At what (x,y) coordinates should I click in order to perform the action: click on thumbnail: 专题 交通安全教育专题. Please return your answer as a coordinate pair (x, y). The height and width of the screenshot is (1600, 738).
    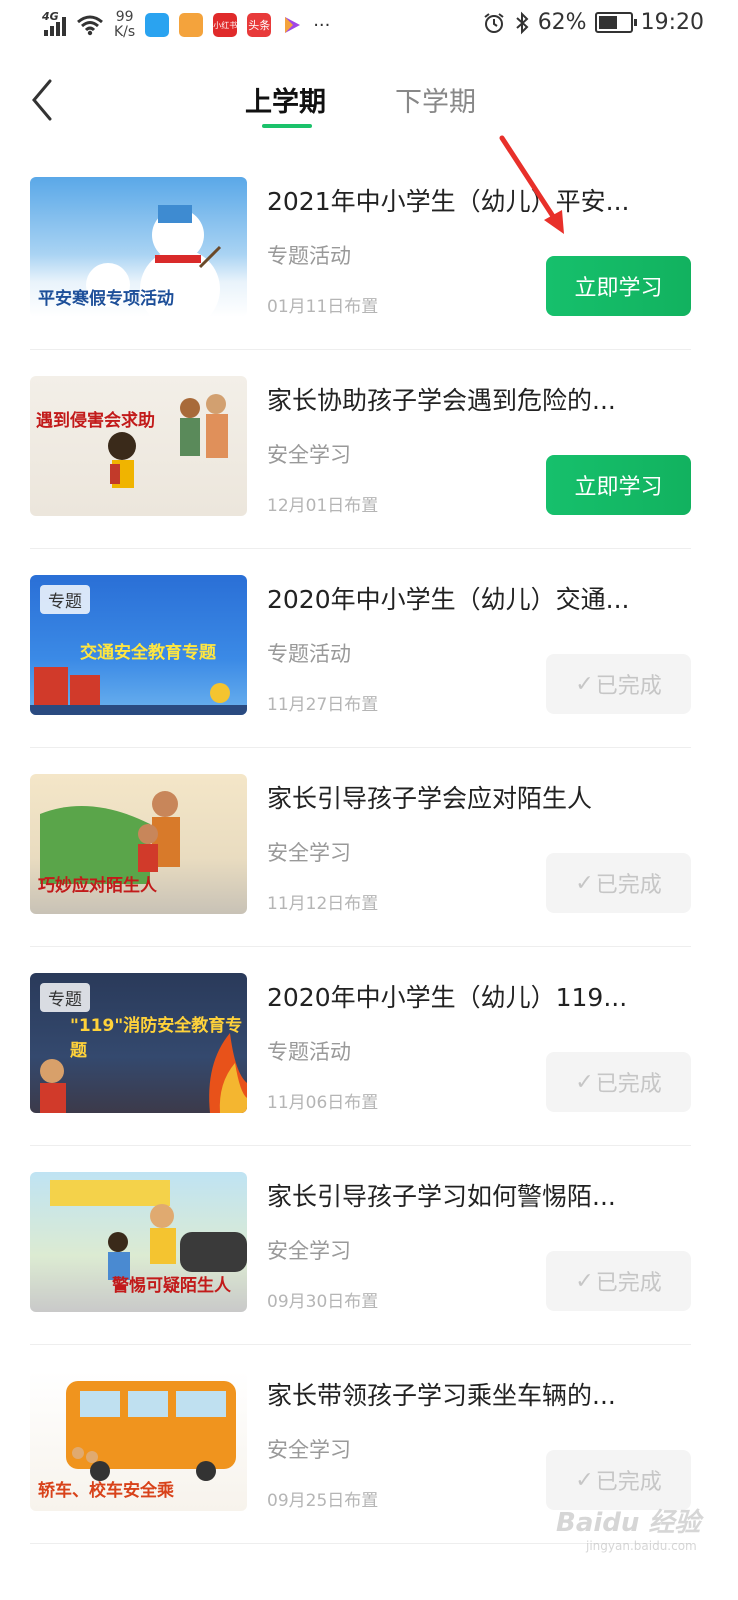
    Looking at the image, I should click on (138, 645).